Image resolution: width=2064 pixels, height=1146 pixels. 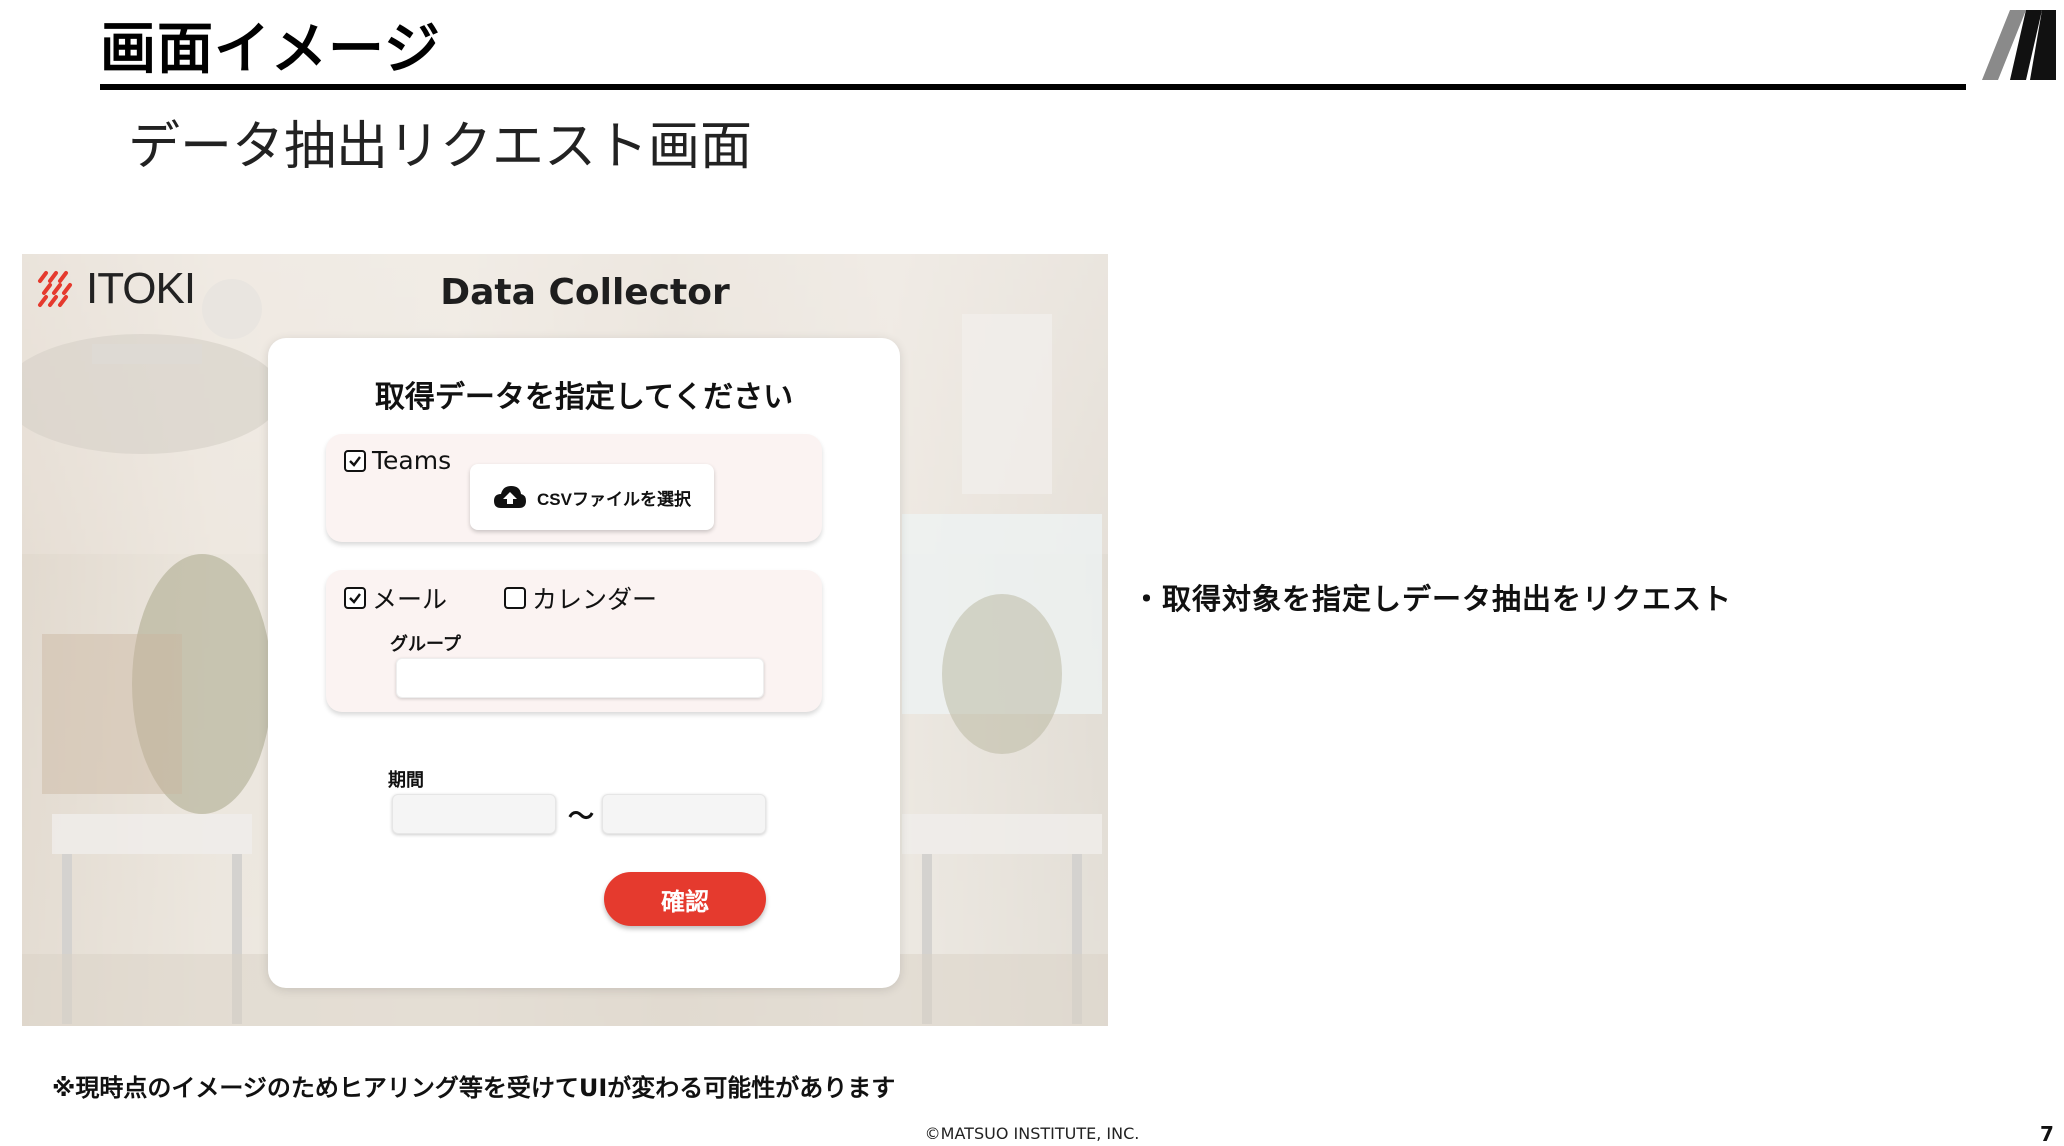 I want to click on group-input, so click(x=580, y=678).